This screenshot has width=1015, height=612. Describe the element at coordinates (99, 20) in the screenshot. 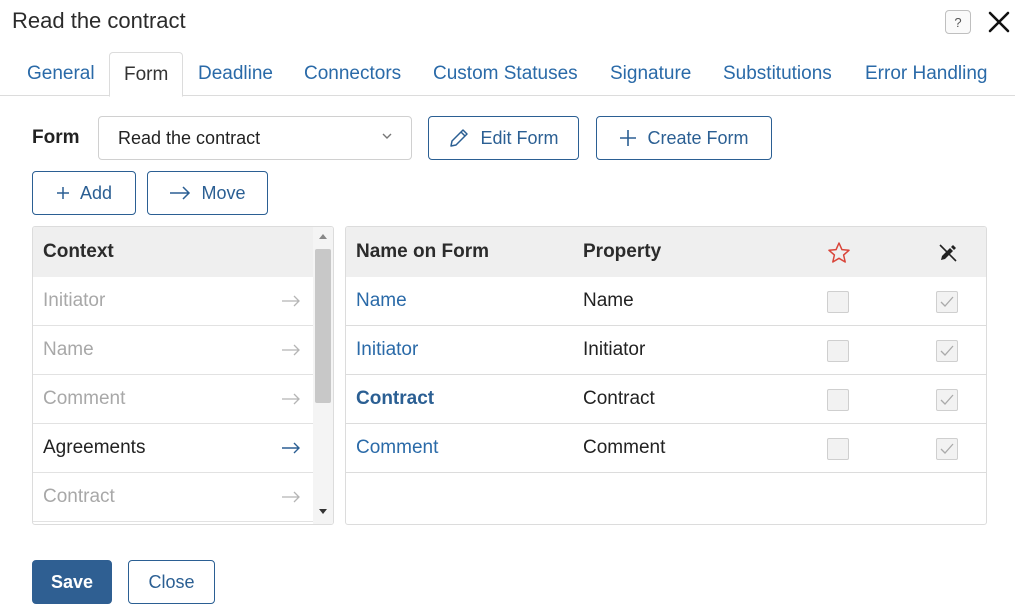

I see `dialog-title: Read the contract` at that location.